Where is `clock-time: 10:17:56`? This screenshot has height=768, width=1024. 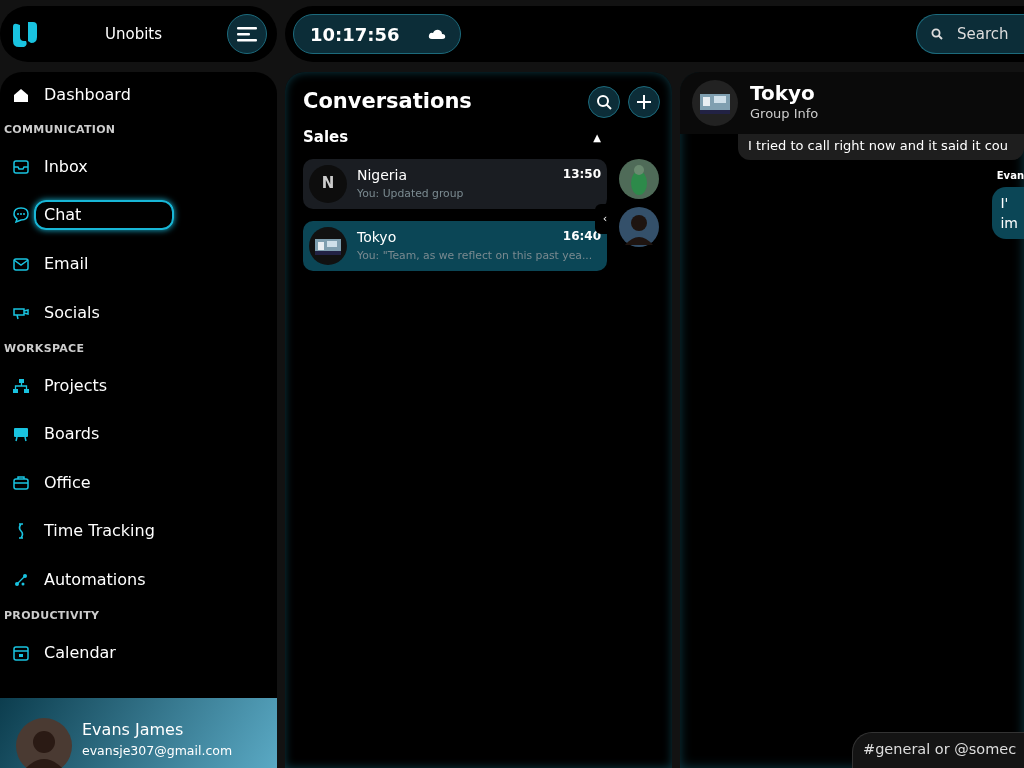
clock-time: 10:17:56 is located at coordinates (355, 34).